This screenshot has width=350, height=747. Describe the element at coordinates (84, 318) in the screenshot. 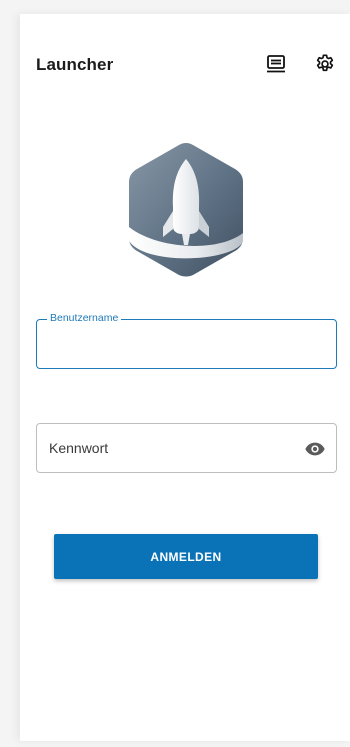

I see `username-label: Benutzername` at that location.